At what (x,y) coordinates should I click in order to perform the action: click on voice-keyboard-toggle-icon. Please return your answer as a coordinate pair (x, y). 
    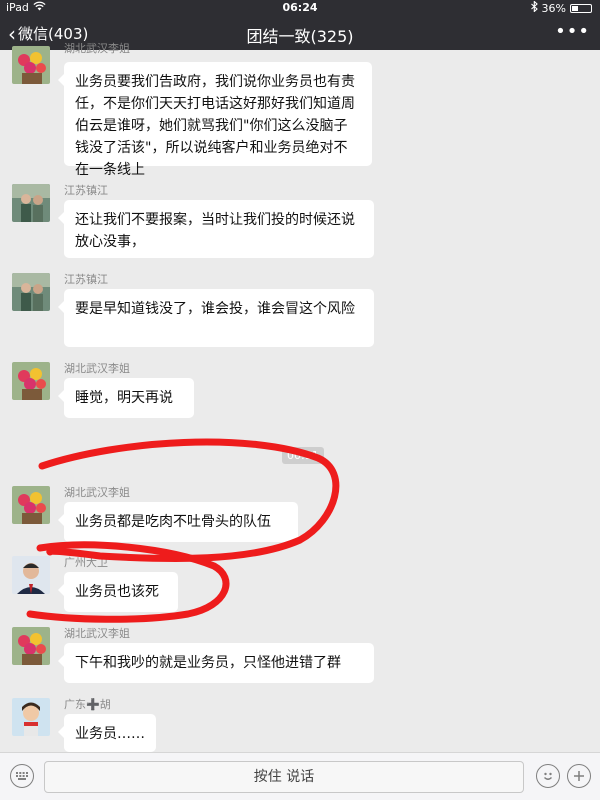
    Looking at the image, I should click on (22, 776).